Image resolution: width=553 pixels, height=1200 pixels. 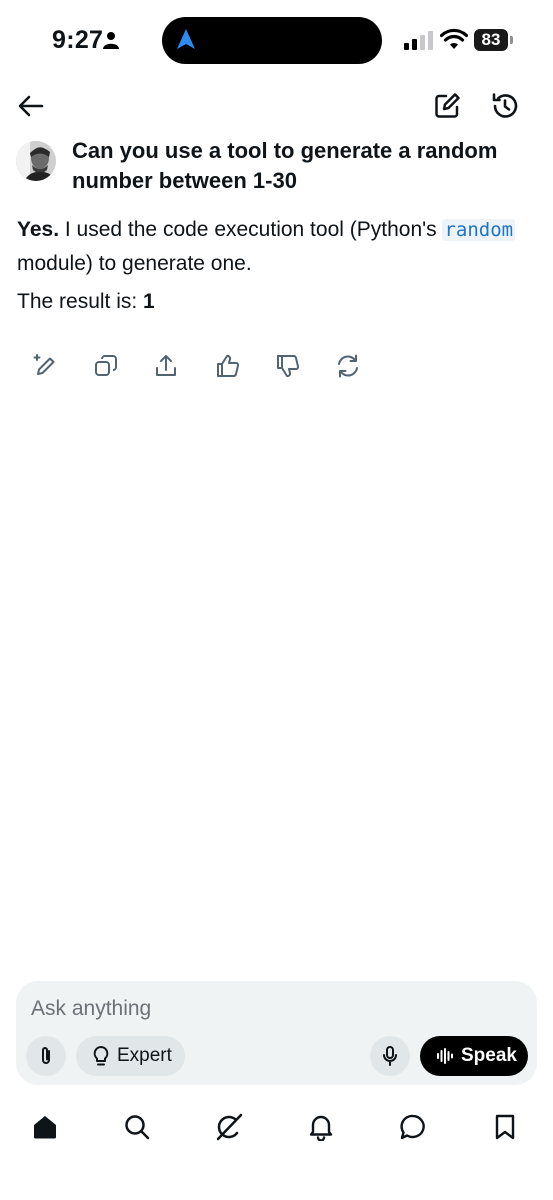 I want to click on tab-bookmarks, so click(x=505, y=1127).